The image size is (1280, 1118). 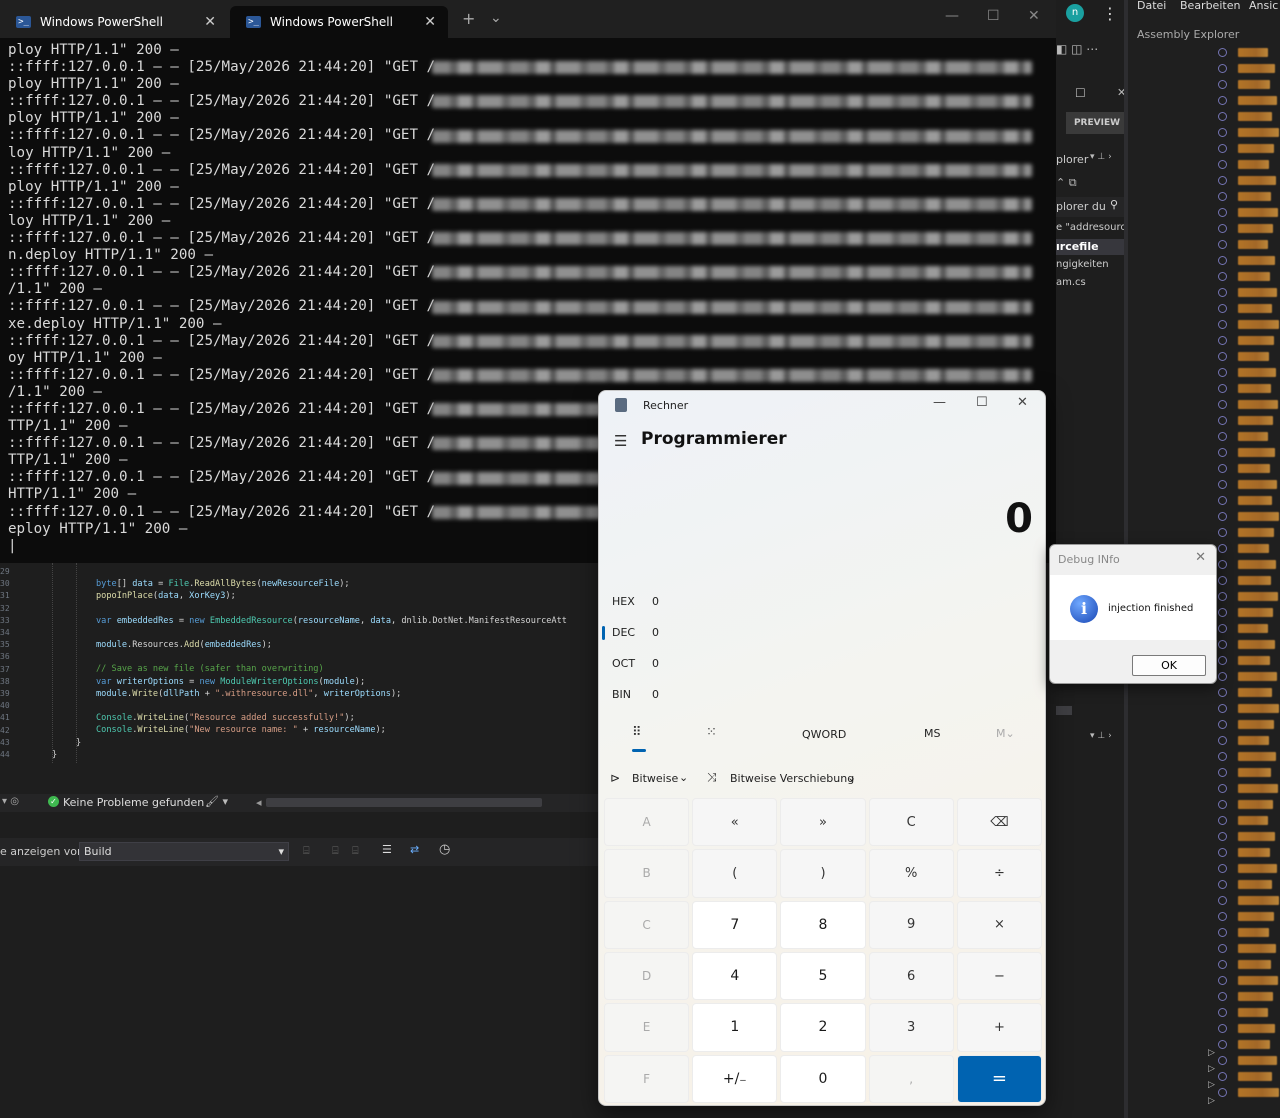 I want to click on key-5-0: F, so click(x=647, y=1078).